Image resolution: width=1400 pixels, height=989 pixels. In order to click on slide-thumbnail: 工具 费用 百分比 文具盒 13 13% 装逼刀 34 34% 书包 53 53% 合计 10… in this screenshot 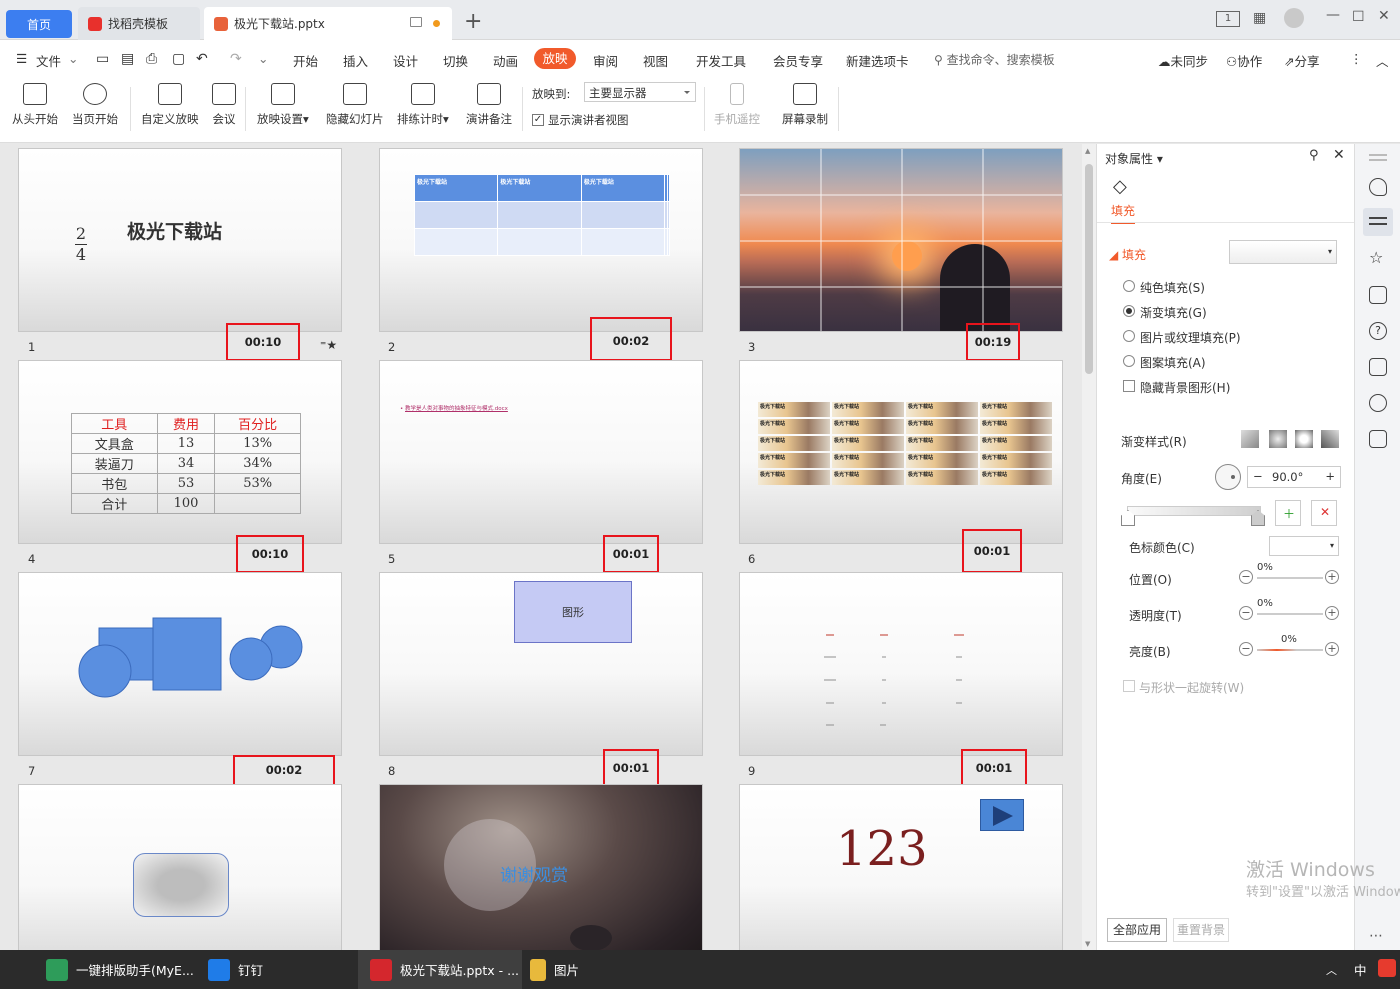, I will do `click(180, 452)`.